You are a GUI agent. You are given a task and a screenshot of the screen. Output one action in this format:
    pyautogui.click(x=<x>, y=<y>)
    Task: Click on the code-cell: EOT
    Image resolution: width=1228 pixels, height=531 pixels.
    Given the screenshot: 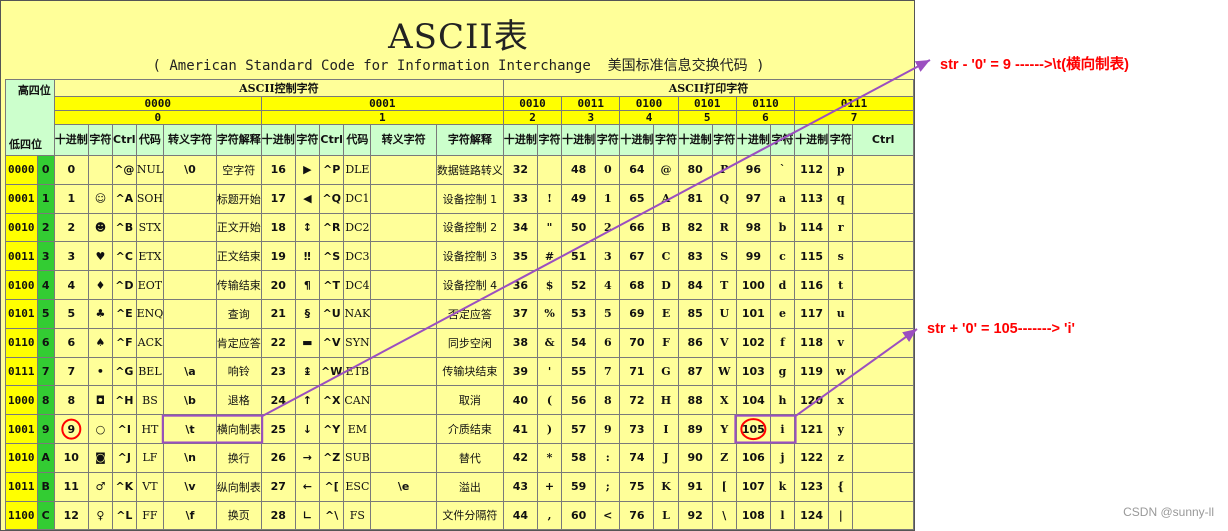 What is the action you would take?
    pyautogui.click(x=150, y=285)
    